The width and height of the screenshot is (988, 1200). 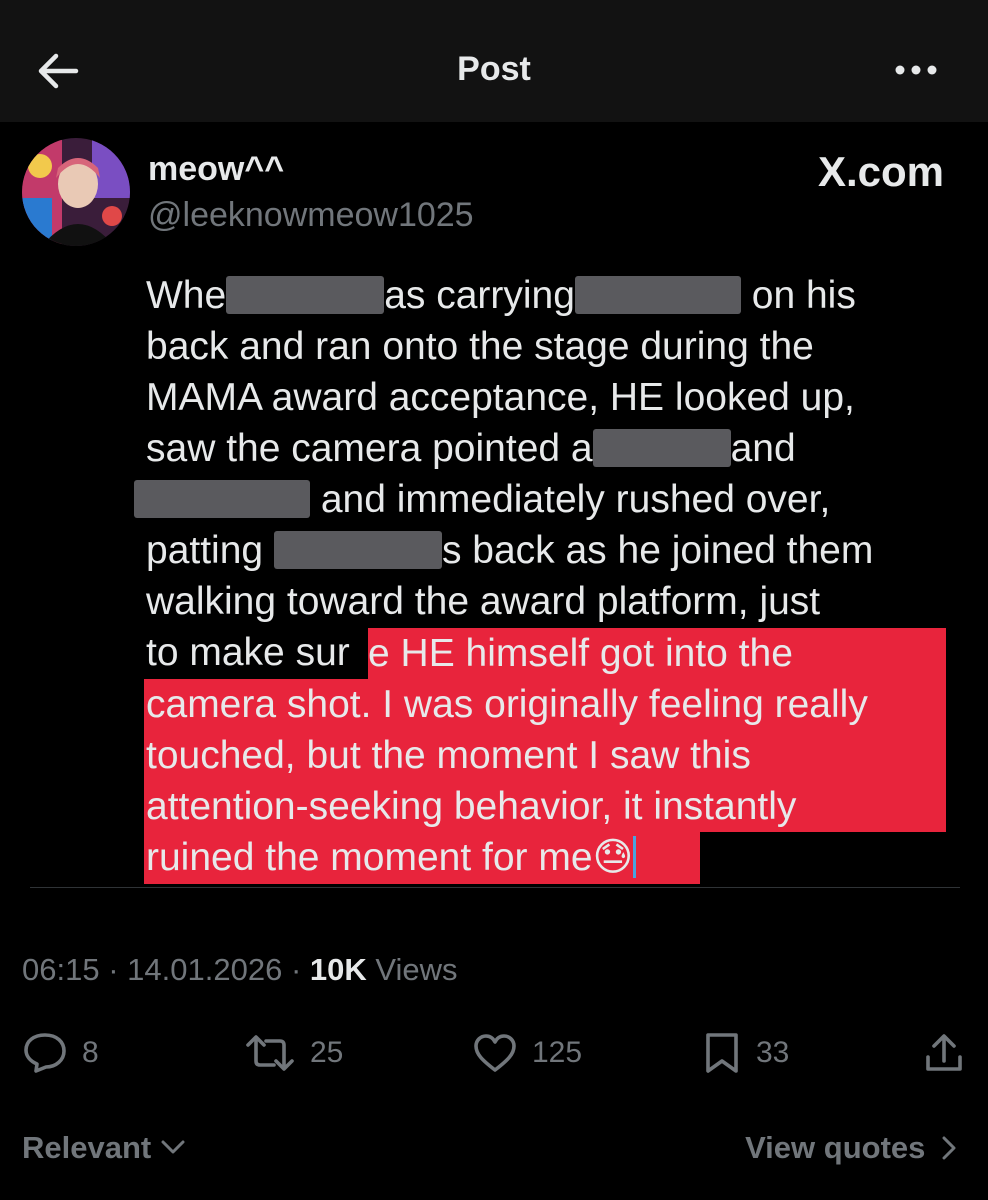 I want to click on avatar, so click(x=76, y=192).